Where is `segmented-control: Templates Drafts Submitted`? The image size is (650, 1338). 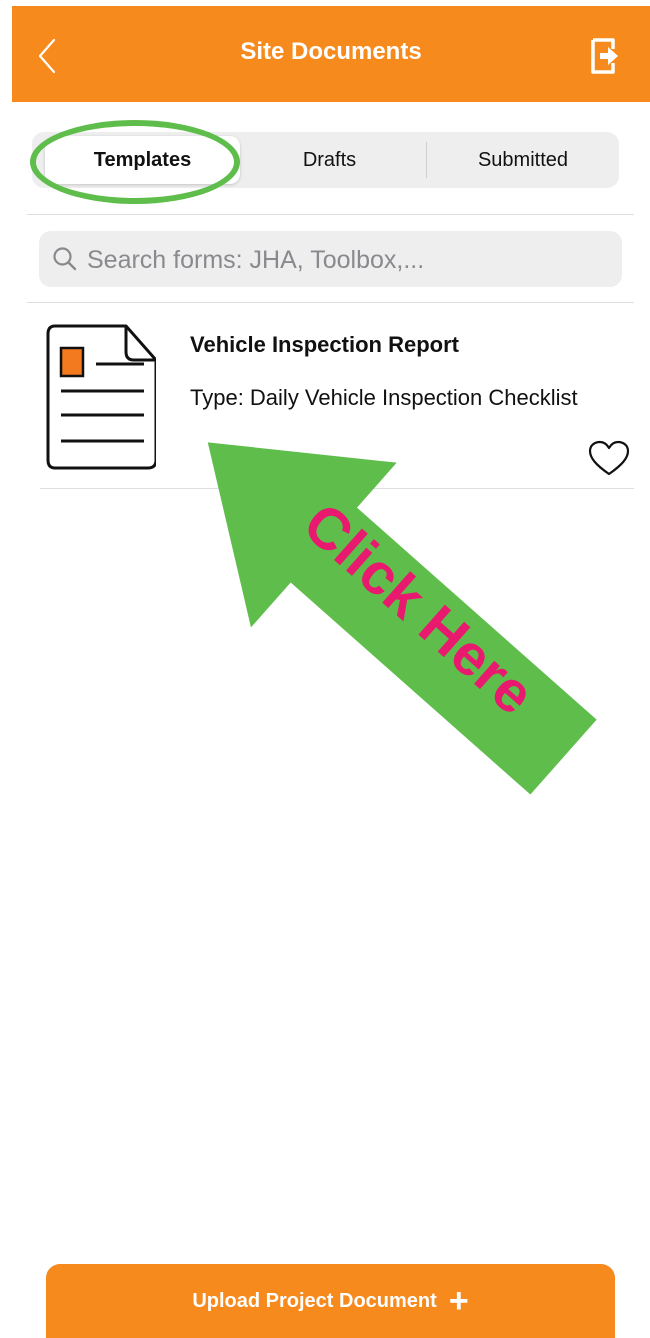
segmented-control: Templates Drafts Submitted is located at coordinates (325, 160).